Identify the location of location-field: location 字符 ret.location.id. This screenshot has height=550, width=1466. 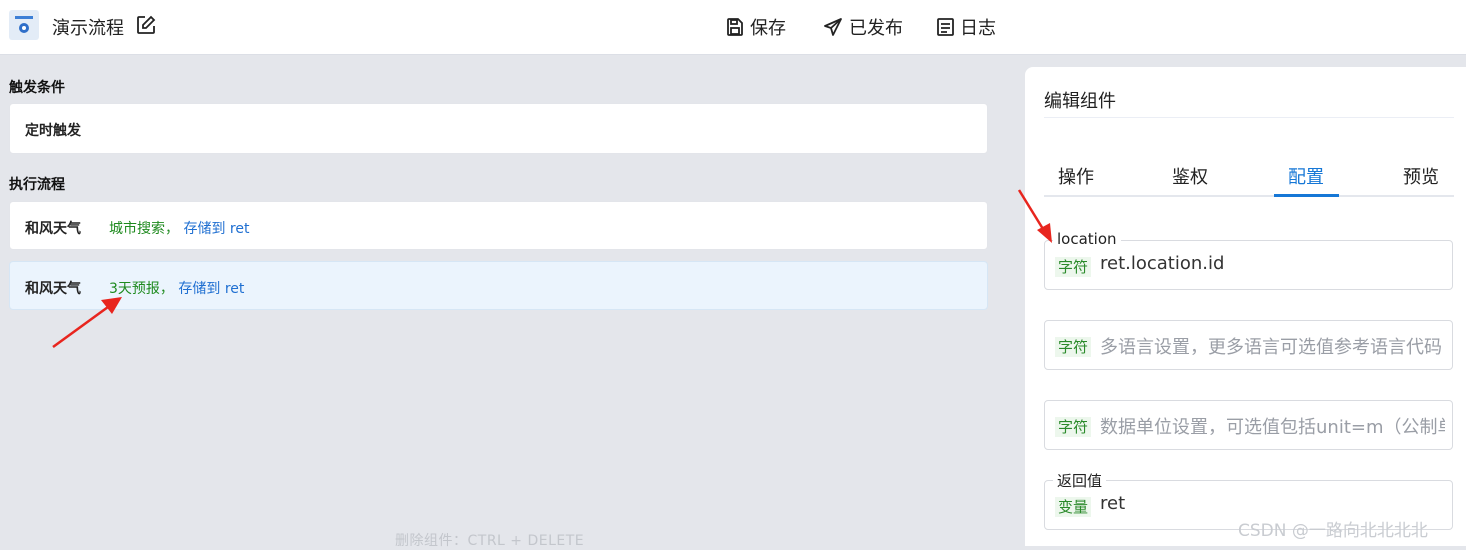
(1248, 260).